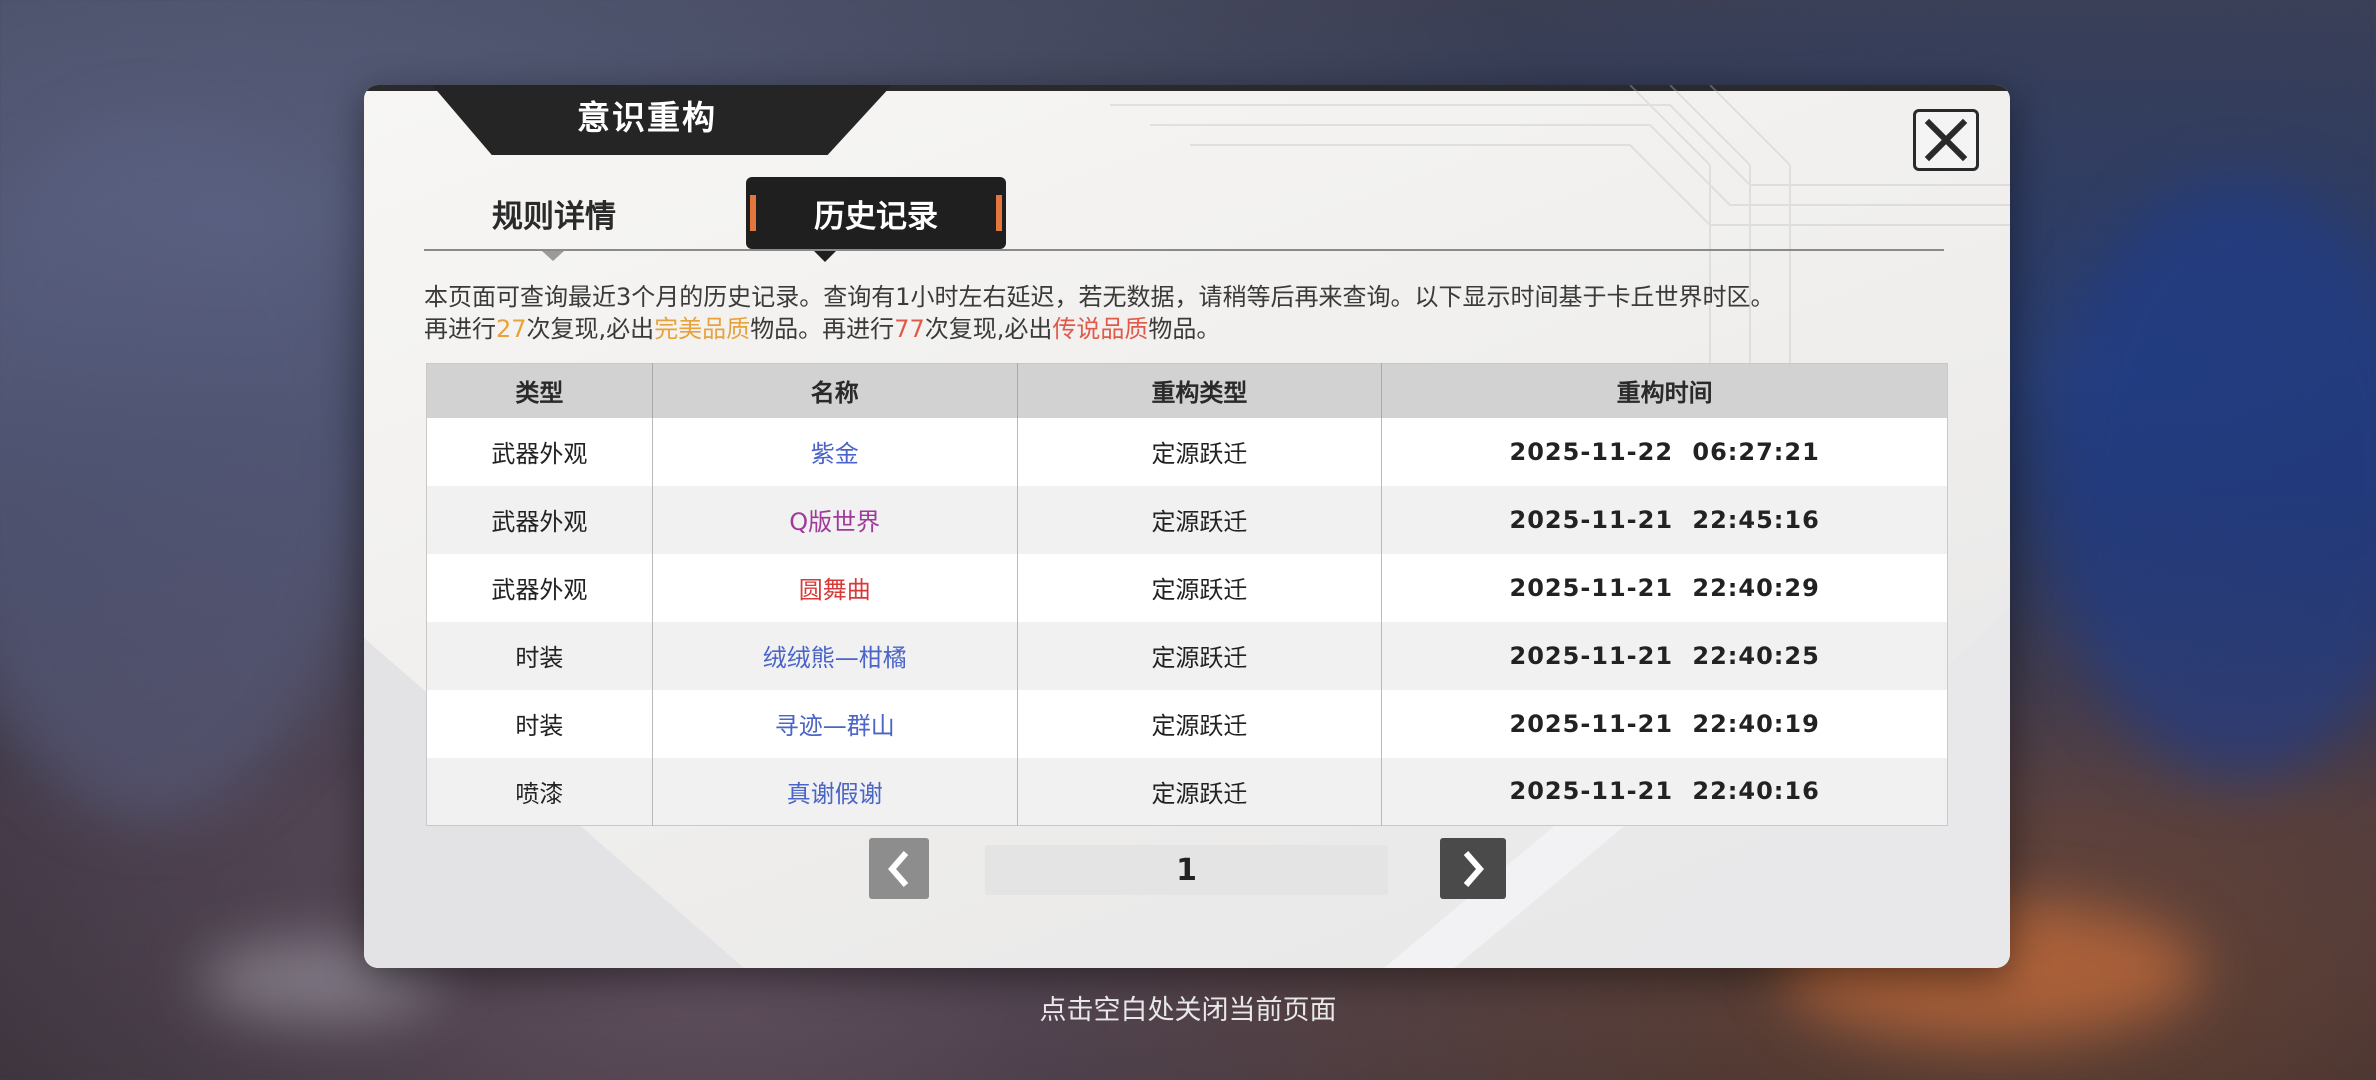 The height and width of the screenshot is (1080, 2376). I want to click on tab-rules-pointer, so click(553, 256).